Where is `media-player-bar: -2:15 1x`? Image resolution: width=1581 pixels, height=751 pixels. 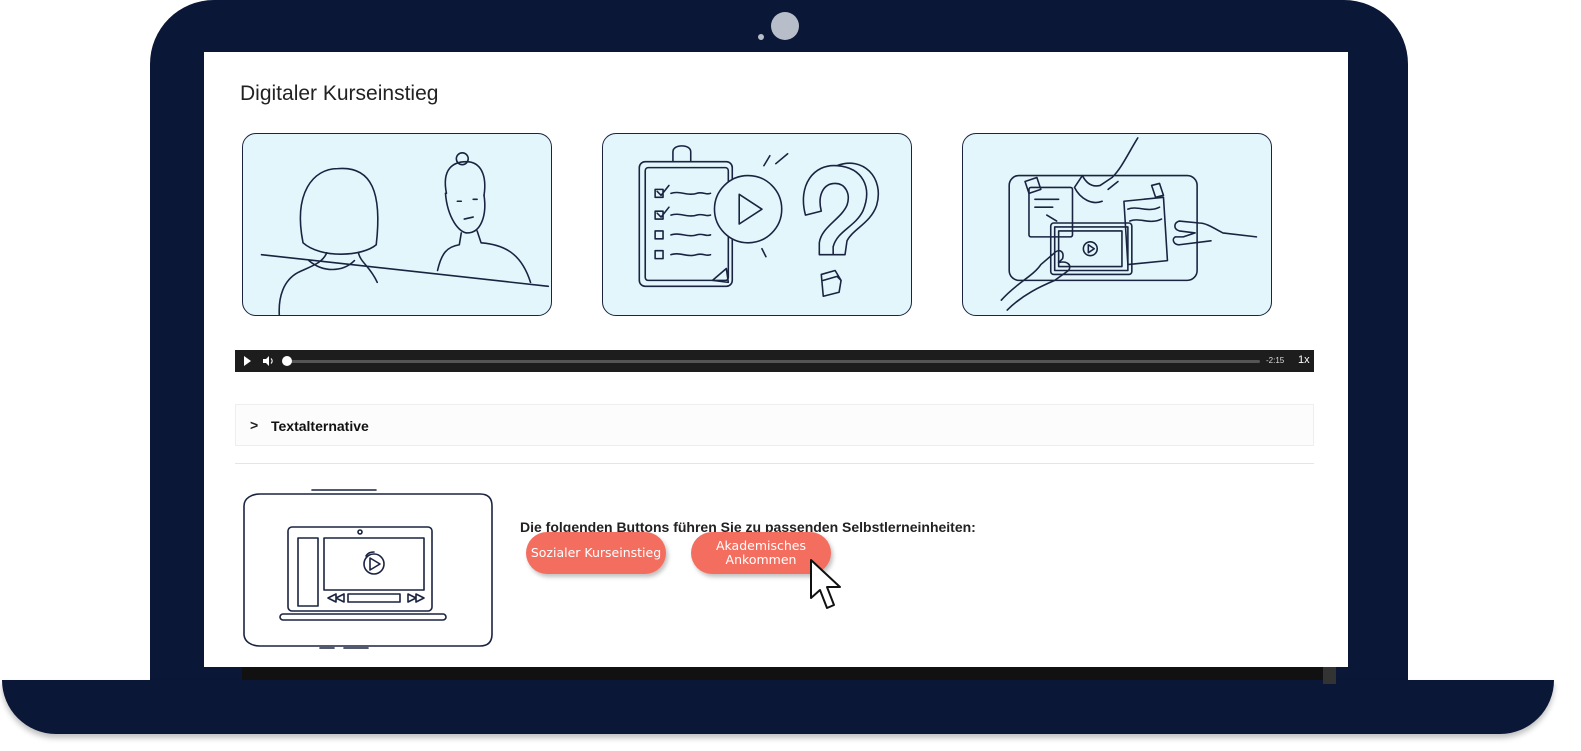
media-player-bar: -2:15 1x is located at coordinates (774, 361).